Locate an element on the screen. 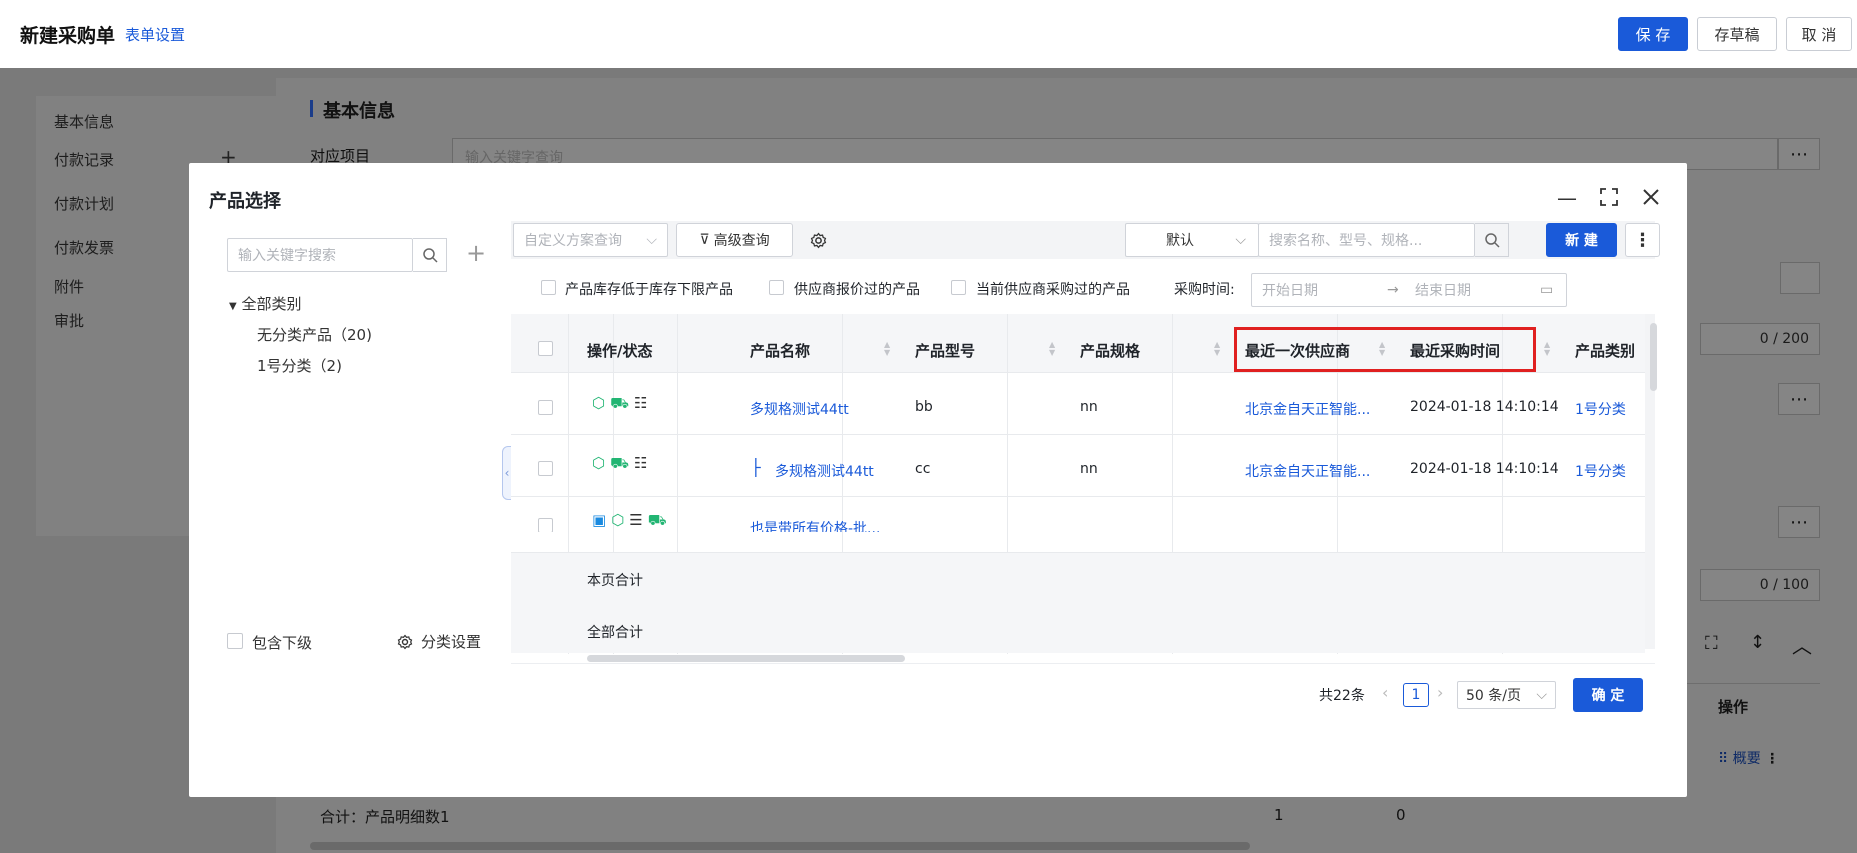  select-all-checkbox is located at coordinates (545, 348).